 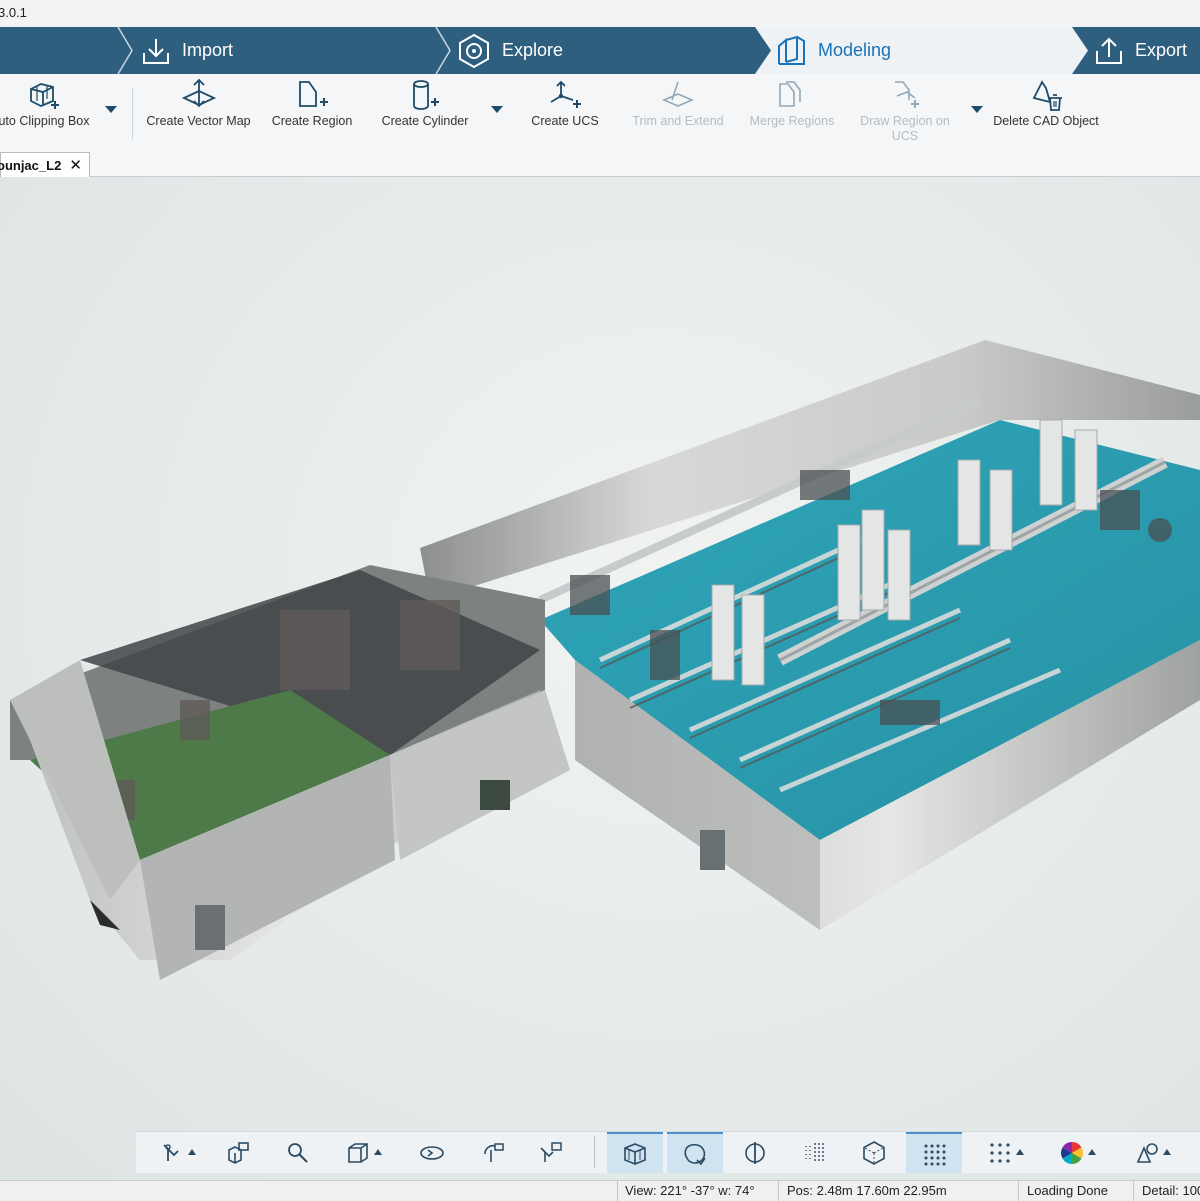 I want to click on delete-cad-object-button: Delete CAD Object, so click(x=1046, y=112).